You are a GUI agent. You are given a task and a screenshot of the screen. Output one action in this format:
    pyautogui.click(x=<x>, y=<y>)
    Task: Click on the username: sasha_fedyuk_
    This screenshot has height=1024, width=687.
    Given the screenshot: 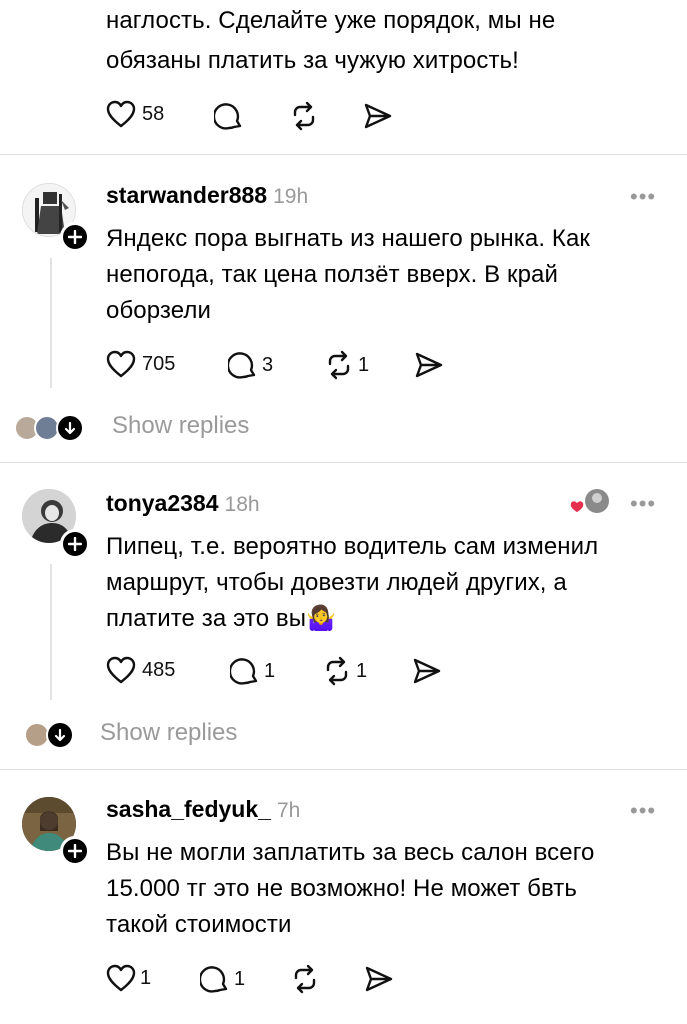 What is the action you would take?
    pyautogui.click(x=188, y=809)
    